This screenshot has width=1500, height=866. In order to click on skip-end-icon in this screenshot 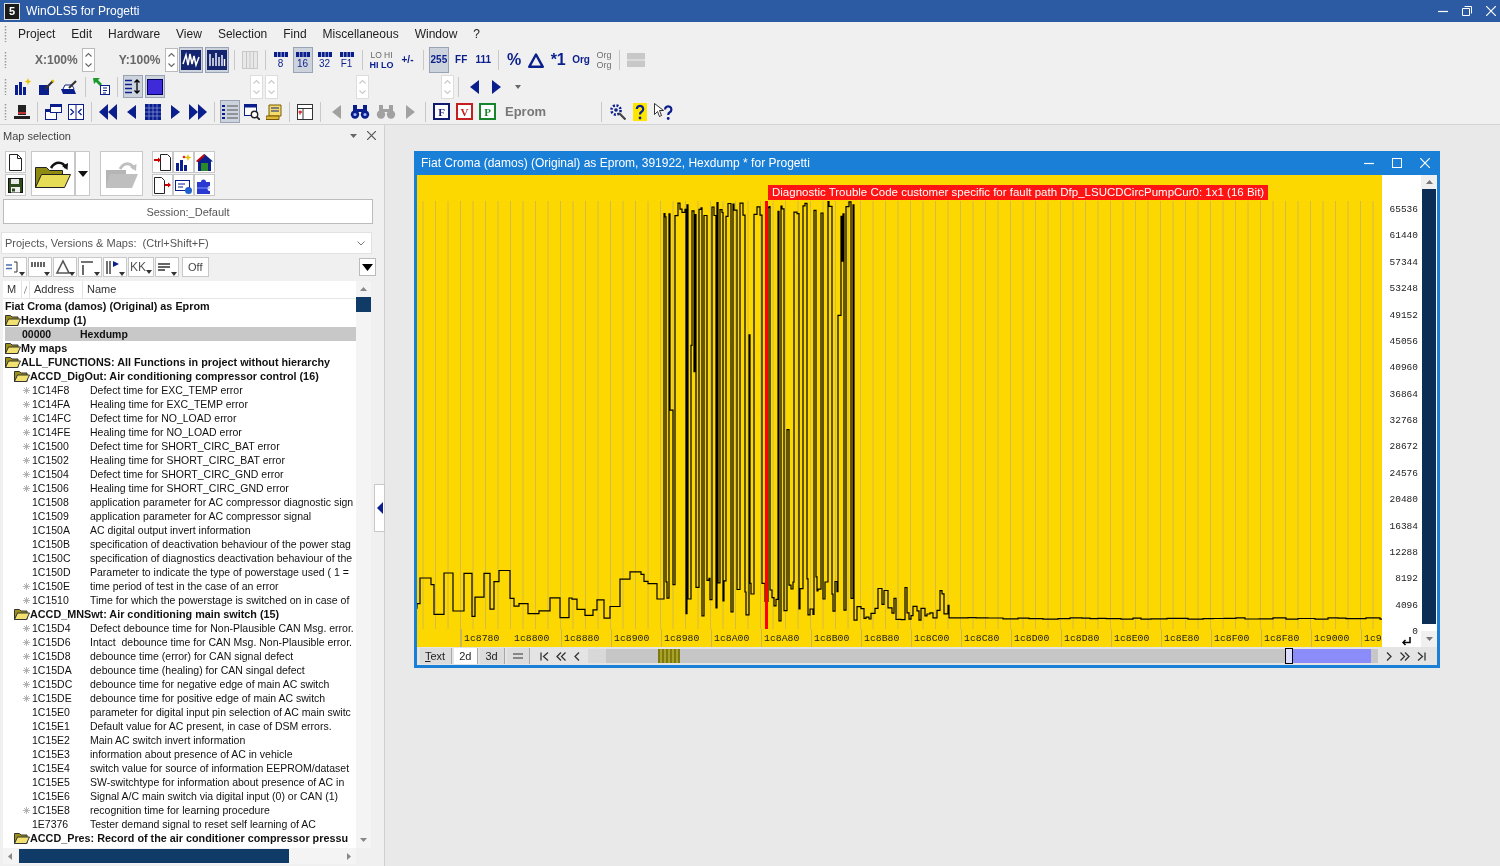, I will do `click(1420, 656)`.